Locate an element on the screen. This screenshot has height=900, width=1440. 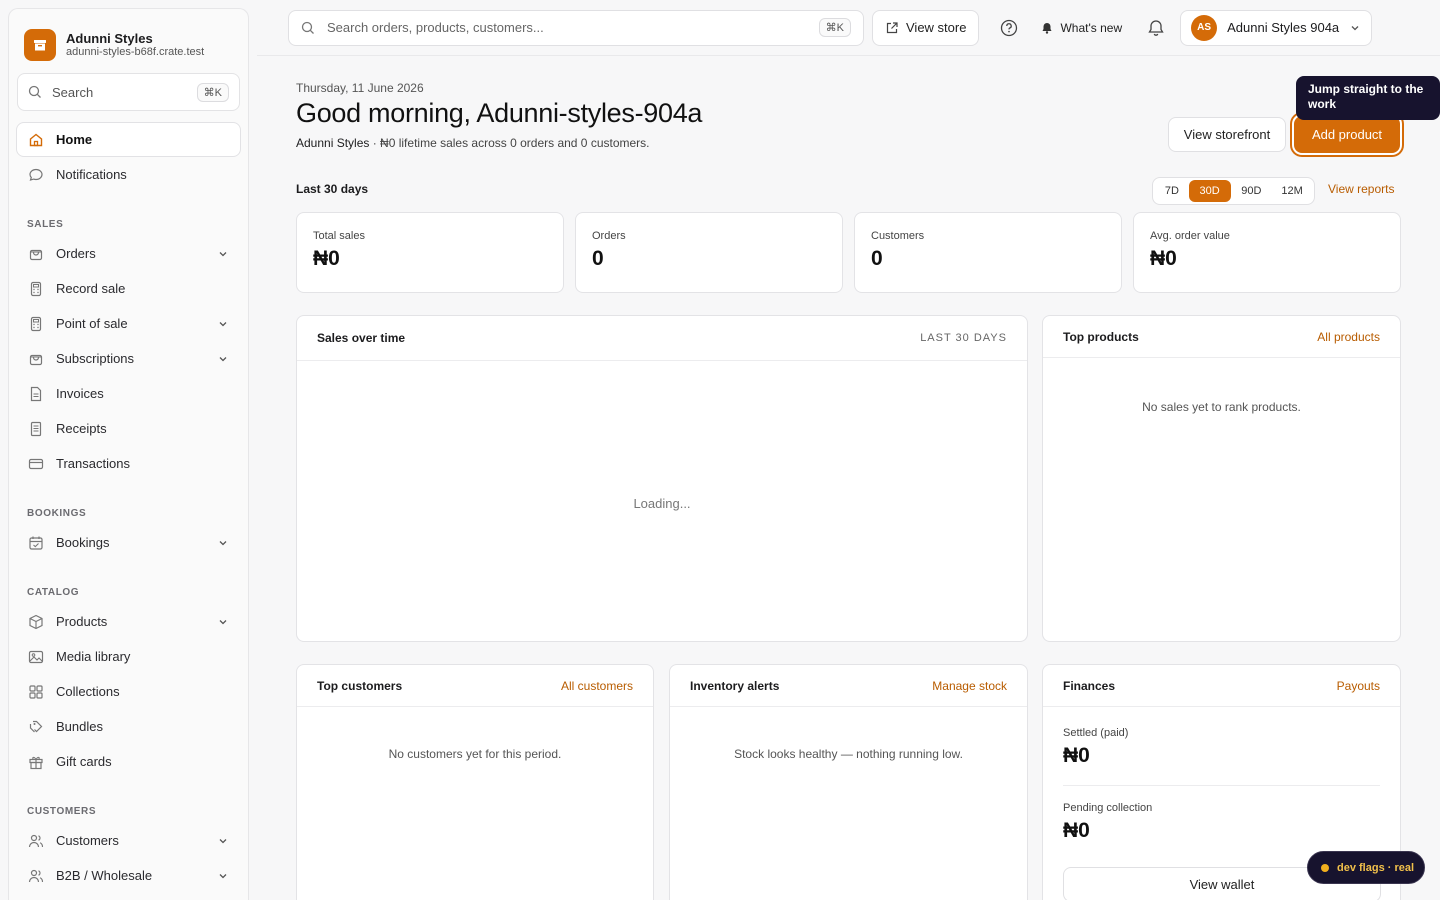
period-option-12m: 12M is located at coordinates (1292, 191).